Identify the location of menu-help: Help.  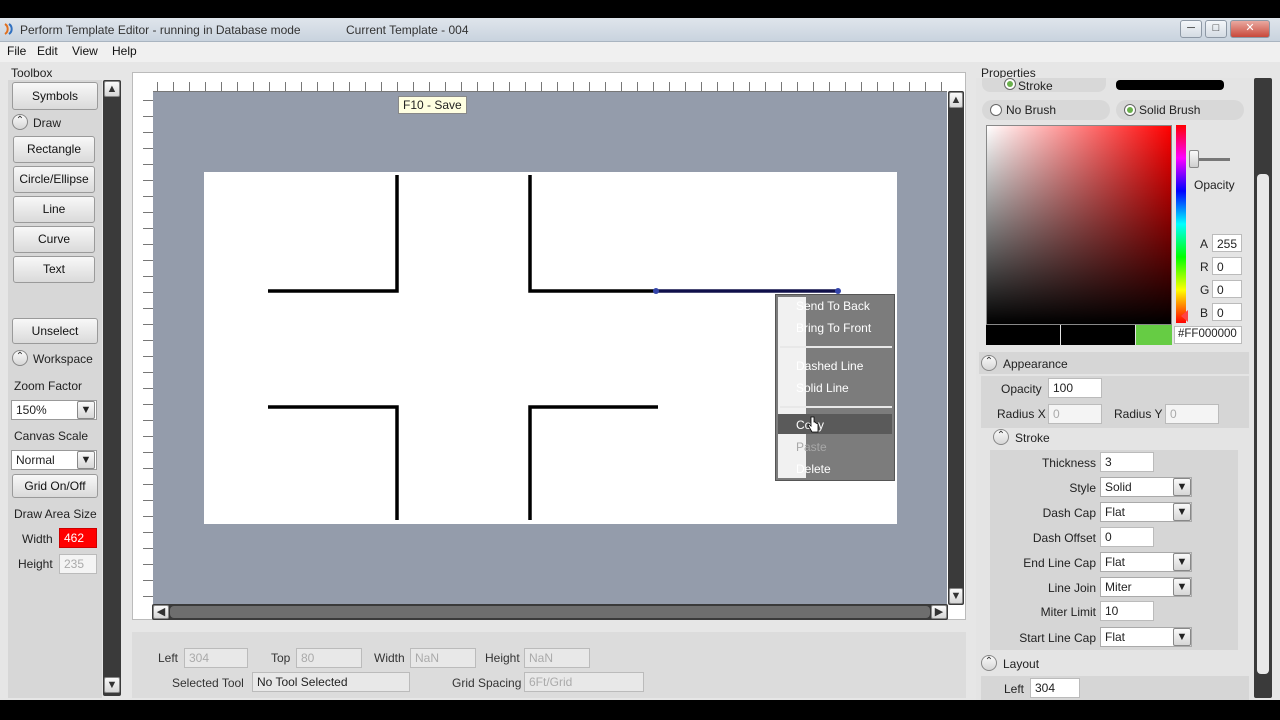
(124, 51).